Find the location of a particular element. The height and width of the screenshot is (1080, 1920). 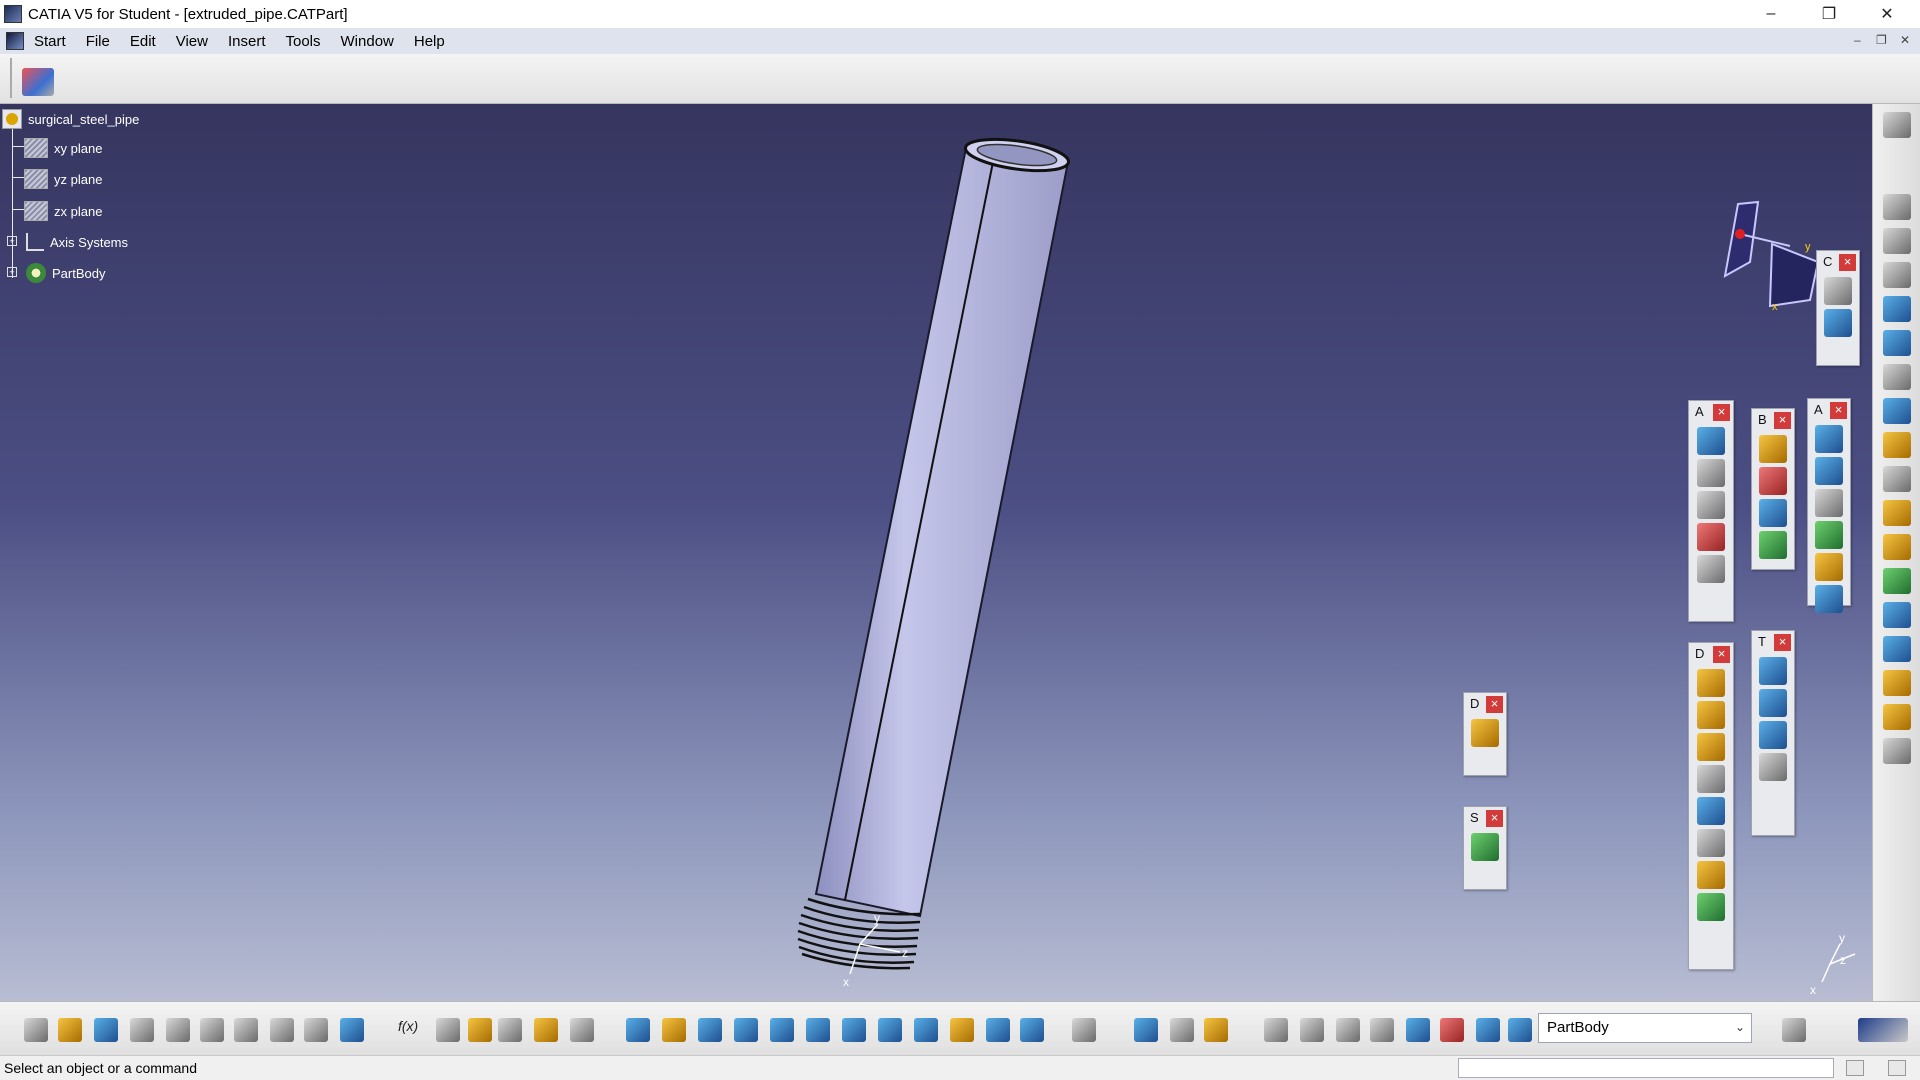

measure-icon is located at coordinates (1711, 569).